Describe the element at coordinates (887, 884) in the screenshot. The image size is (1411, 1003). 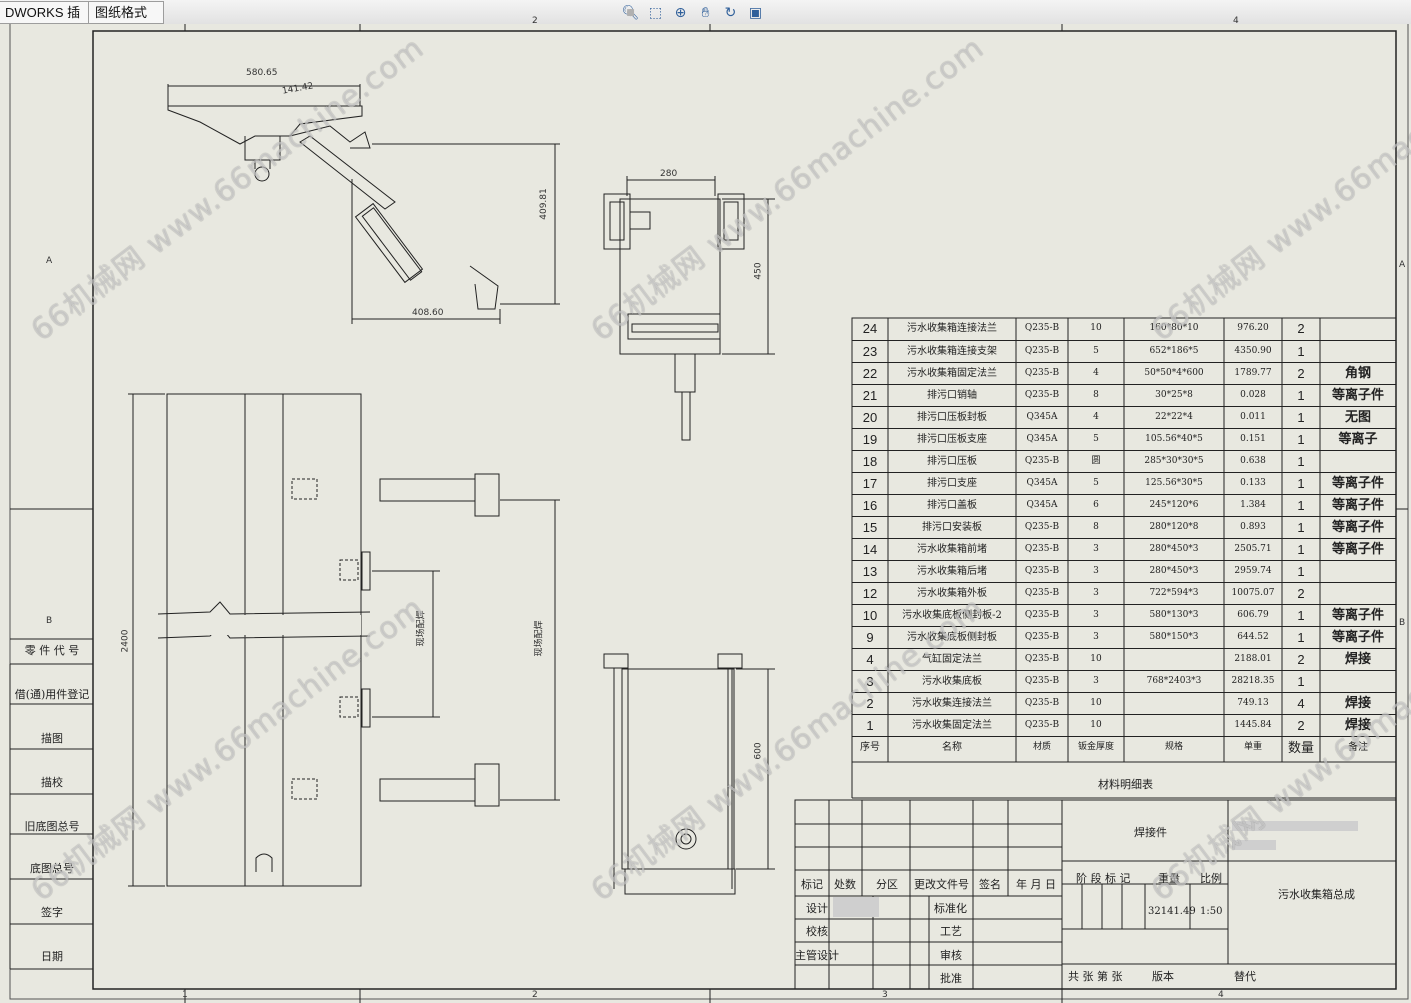
I see `tb-zone: 分区` at that location.